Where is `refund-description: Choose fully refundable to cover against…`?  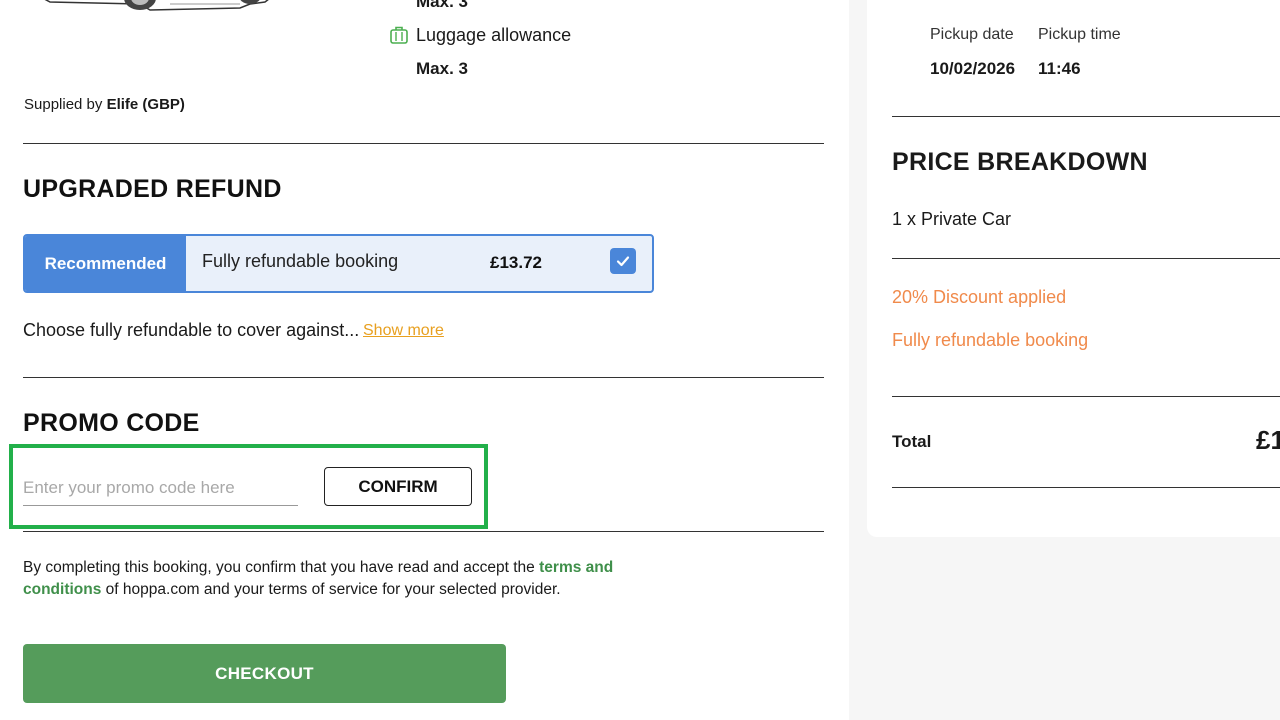 refund-description: Choose fully refundable to cover against… is located at coordinates (191, 330).